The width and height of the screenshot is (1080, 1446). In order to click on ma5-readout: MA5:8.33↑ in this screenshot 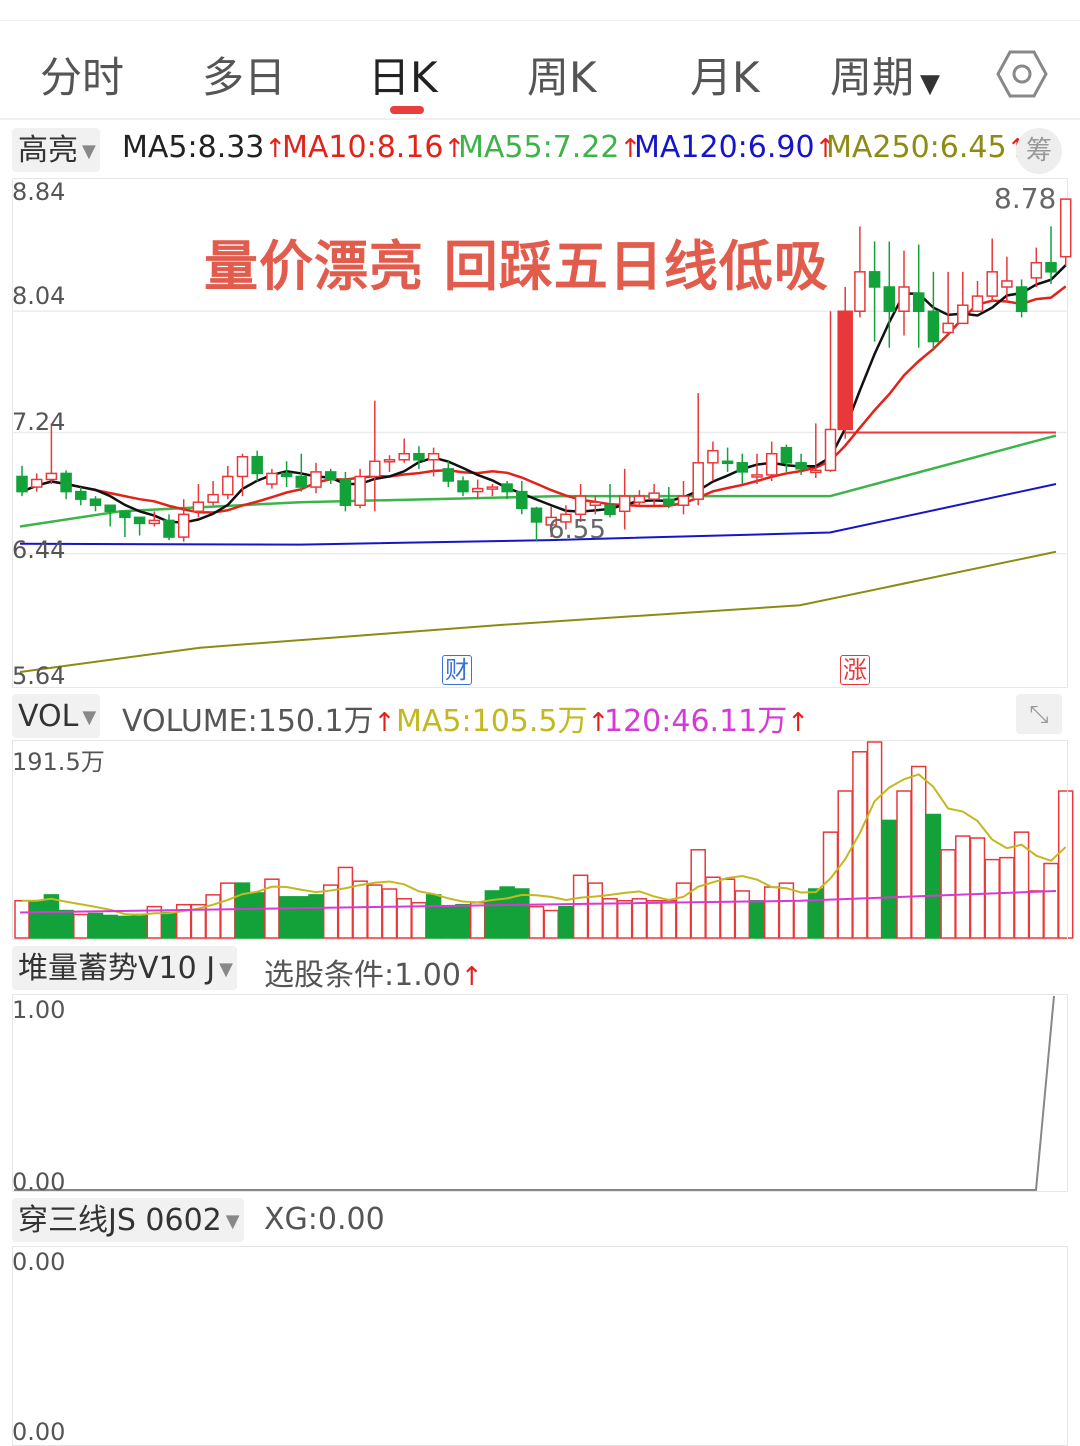, I will do `click(204, 147)`.